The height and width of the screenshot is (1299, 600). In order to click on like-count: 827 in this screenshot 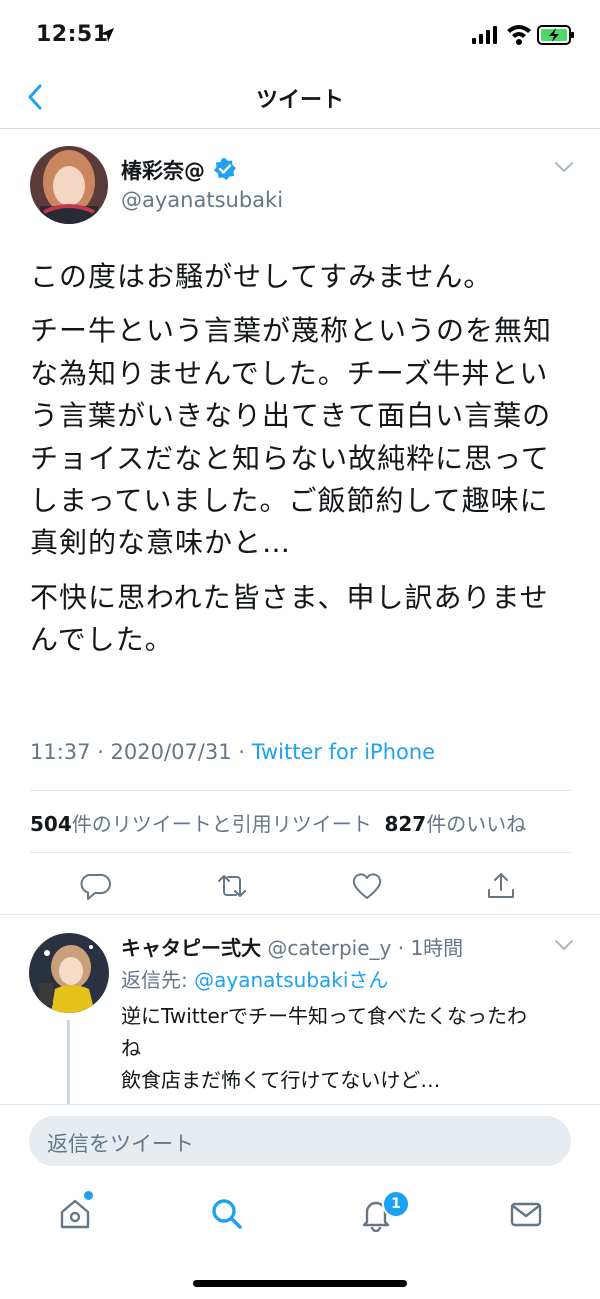, I will do `click(405, 824)`.